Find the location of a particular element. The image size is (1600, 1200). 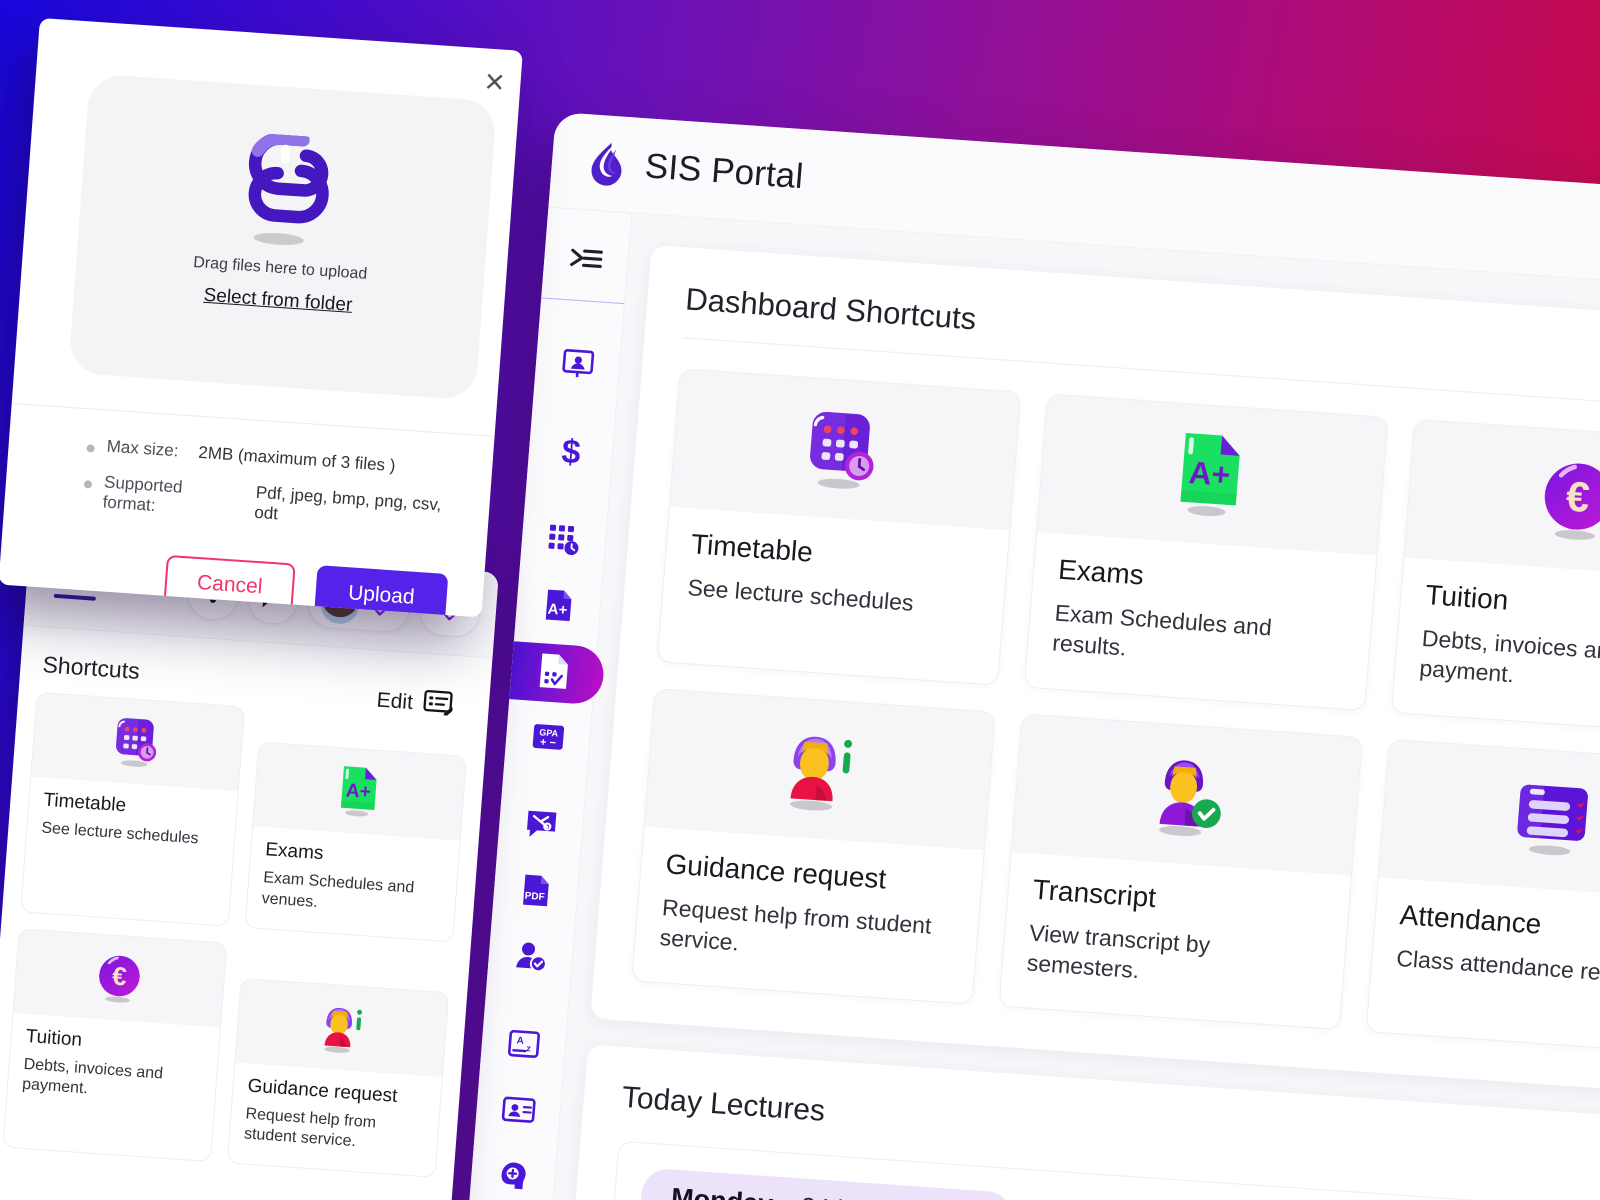

student-verified-icon is located at coordinates (1190, 798).